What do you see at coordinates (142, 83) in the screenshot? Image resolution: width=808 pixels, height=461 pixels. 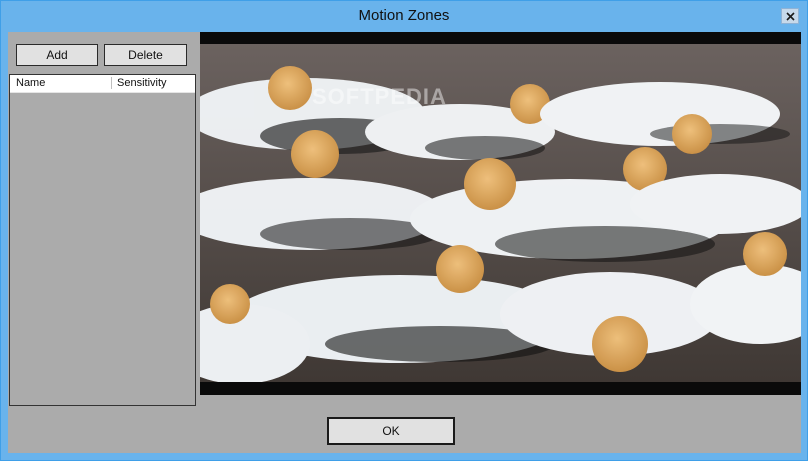 I see `column-header-sensitivity: Sensitivity` at bounding box center [142, 83].